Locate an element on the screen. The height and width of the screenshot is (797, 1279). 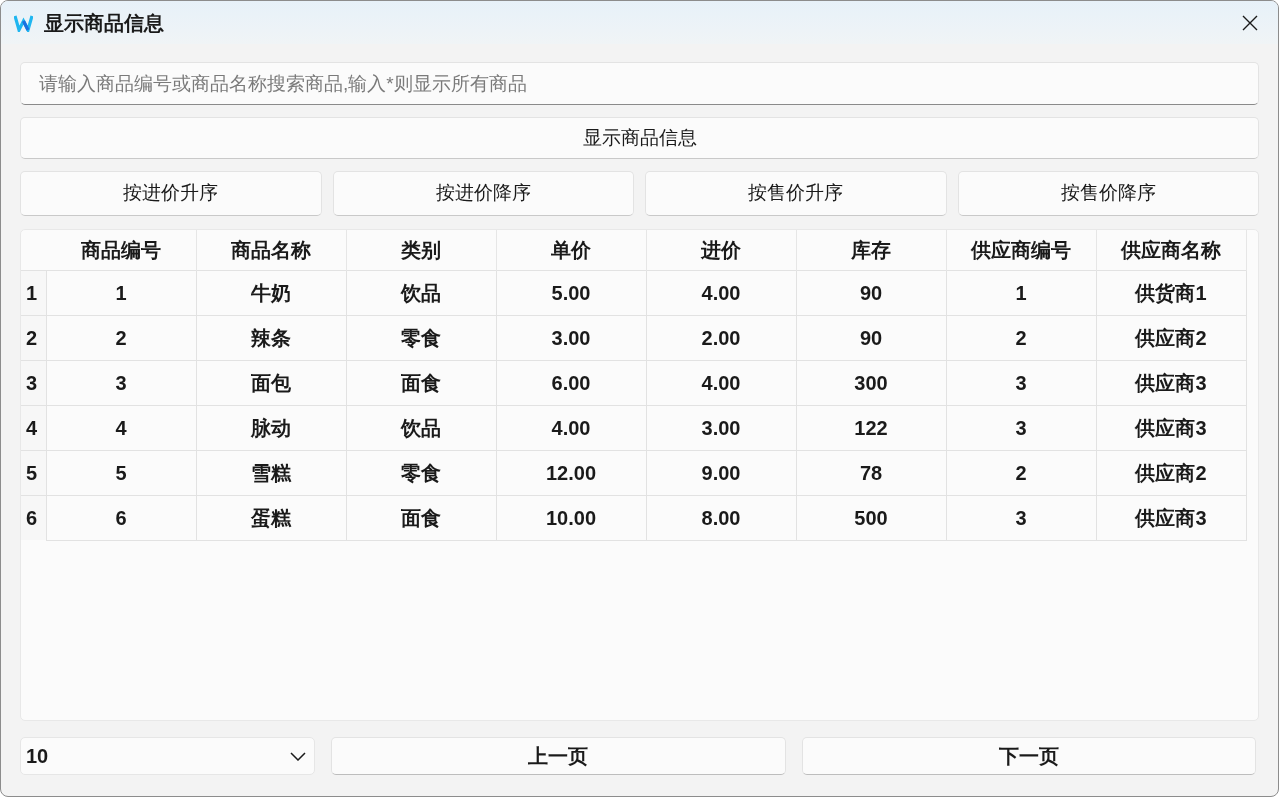
table-cell: 2.00 is located at coordinates (721, 337).